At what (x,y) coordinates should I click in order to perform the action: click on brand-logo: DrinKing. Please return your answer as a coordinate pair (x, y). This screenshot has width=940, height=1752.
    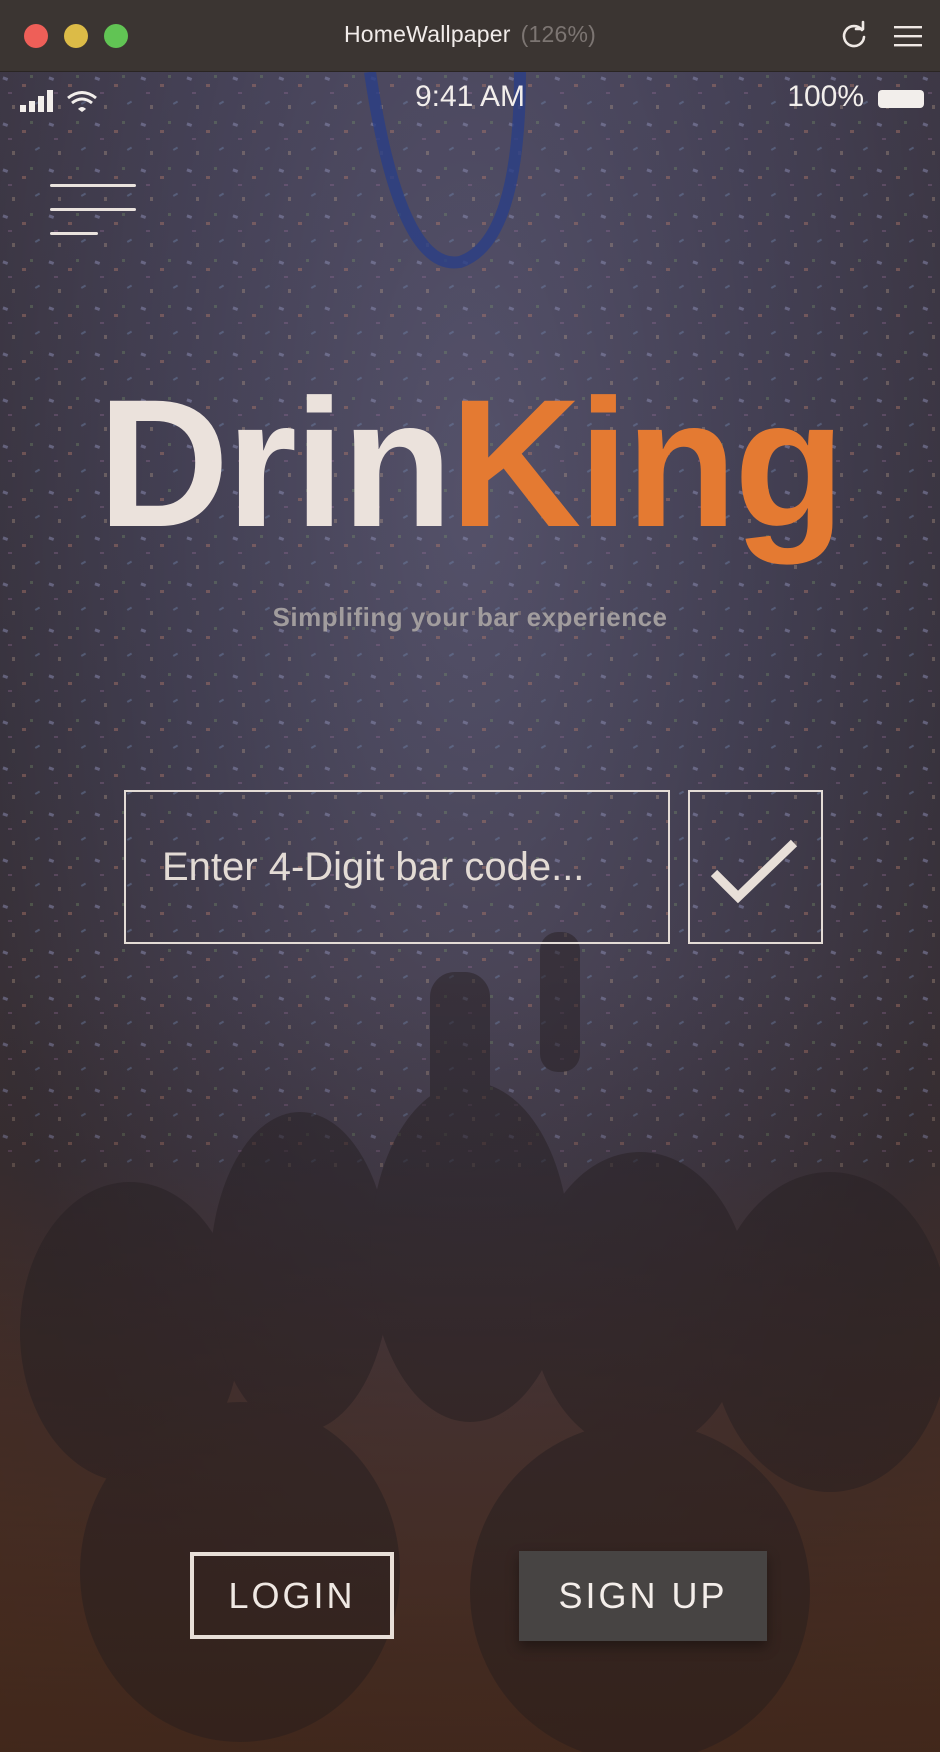
    Looking at the image, I should click on (470, 463).